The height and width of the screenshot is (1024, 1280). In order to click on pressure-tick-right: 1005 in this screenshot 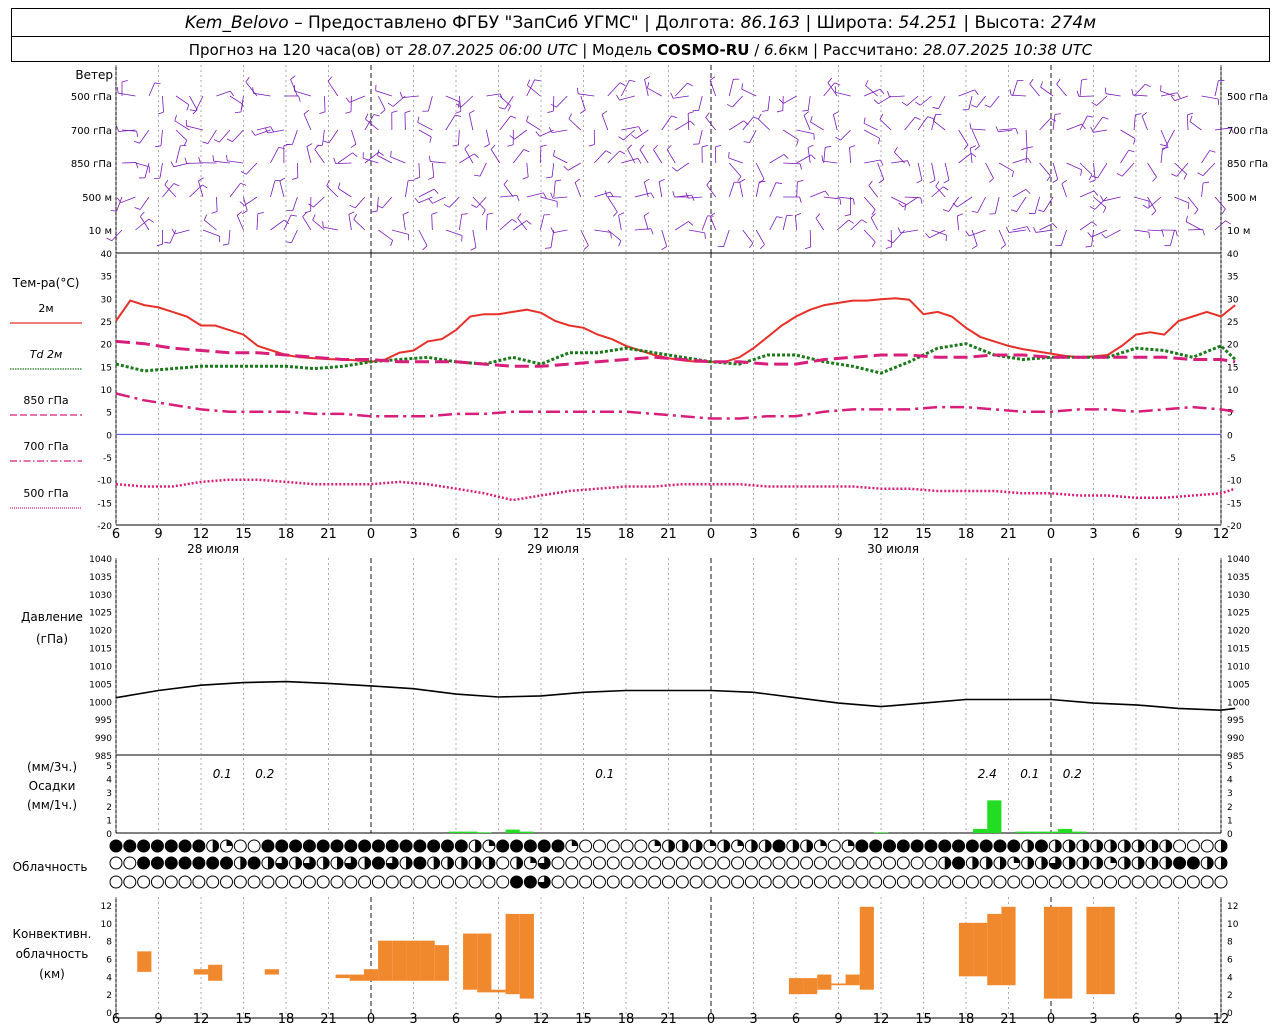, I will do `click(1238, 685)`.